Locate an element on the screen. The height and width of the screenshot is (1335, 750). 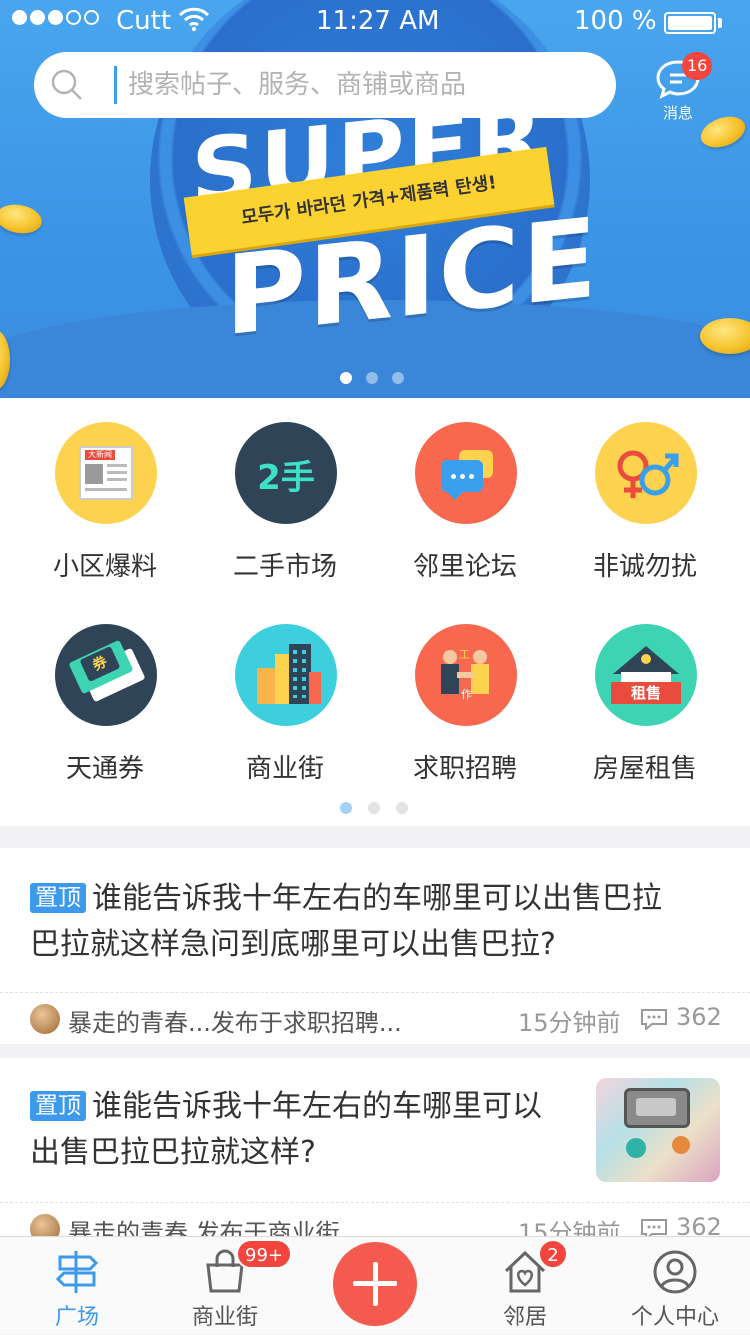
search-bar is located at coordinates (325, 85).